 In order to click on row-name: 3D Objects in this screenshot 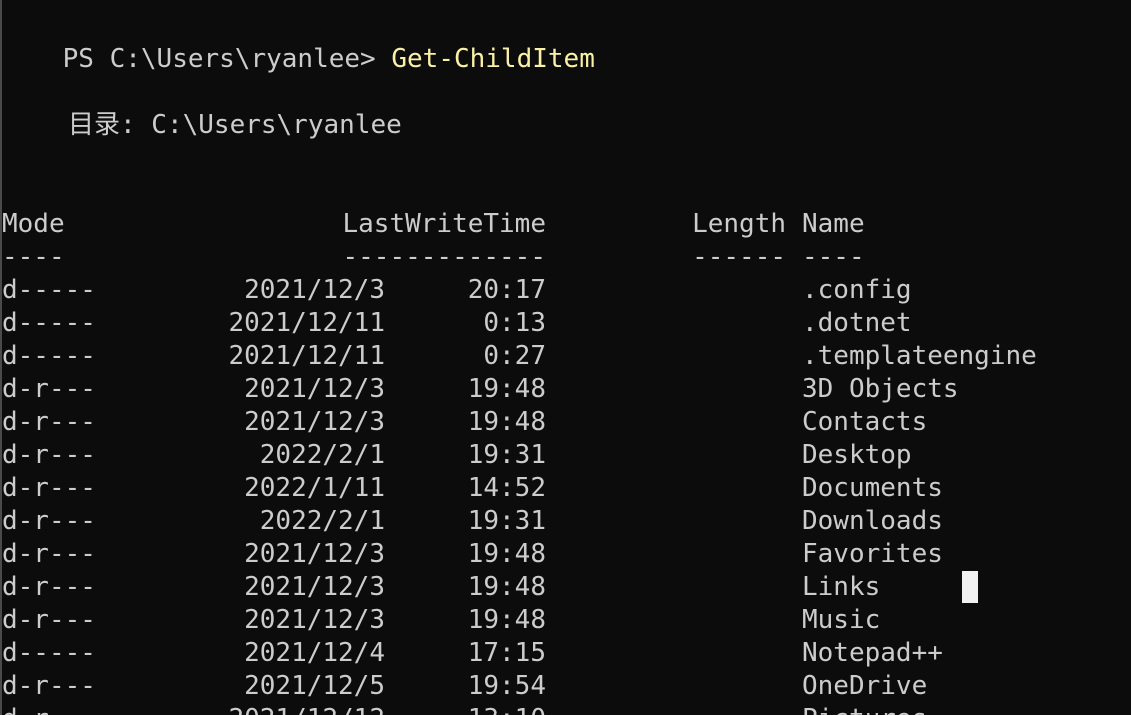, I will do `click(880, 389)`.